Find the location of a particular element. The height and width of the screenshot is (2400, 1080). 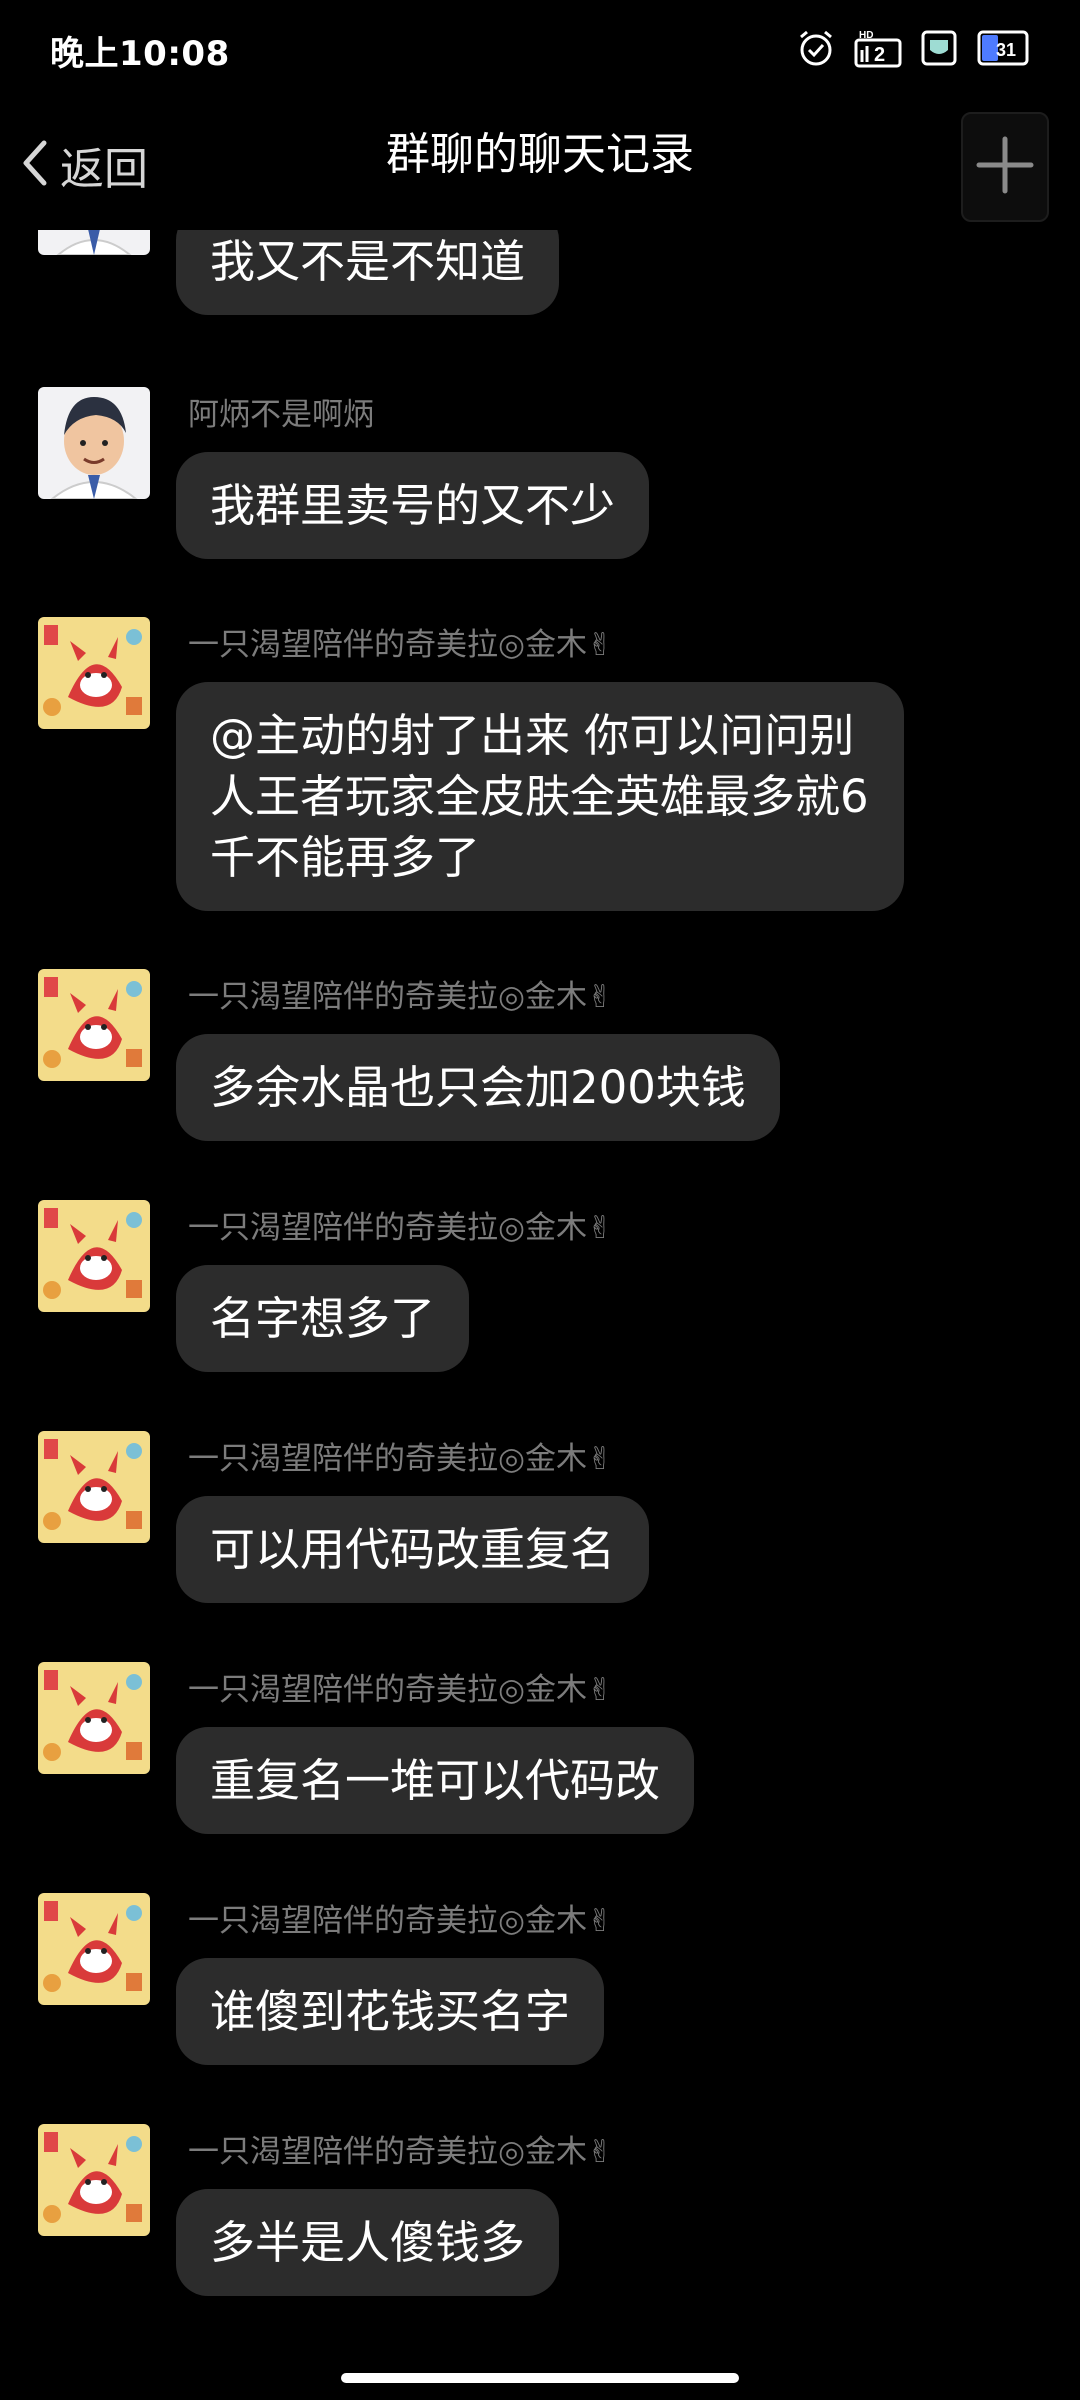

svg-text: 2 is located at coordinates (879, 55).